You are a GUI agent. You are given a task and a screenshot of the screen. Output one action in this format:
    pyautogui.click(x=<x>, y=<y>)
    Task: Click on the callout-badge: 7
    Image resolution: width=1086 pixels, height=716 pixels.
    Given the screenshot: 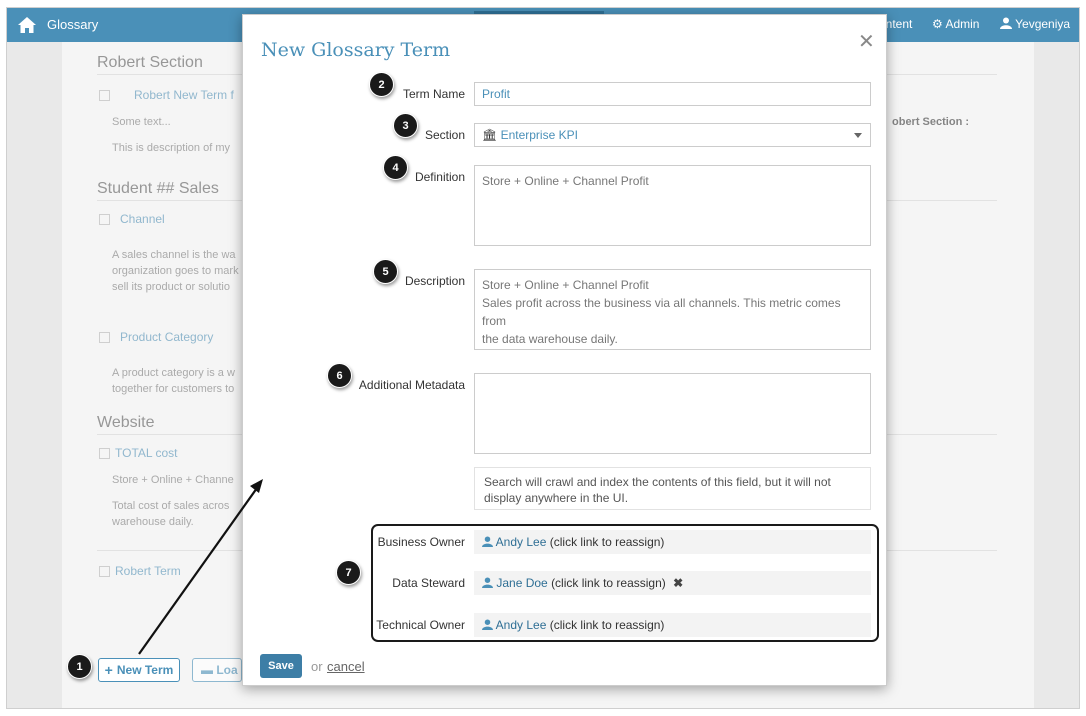 What is the action you would take?
    pyautogui.click(x=348, y=572)
    